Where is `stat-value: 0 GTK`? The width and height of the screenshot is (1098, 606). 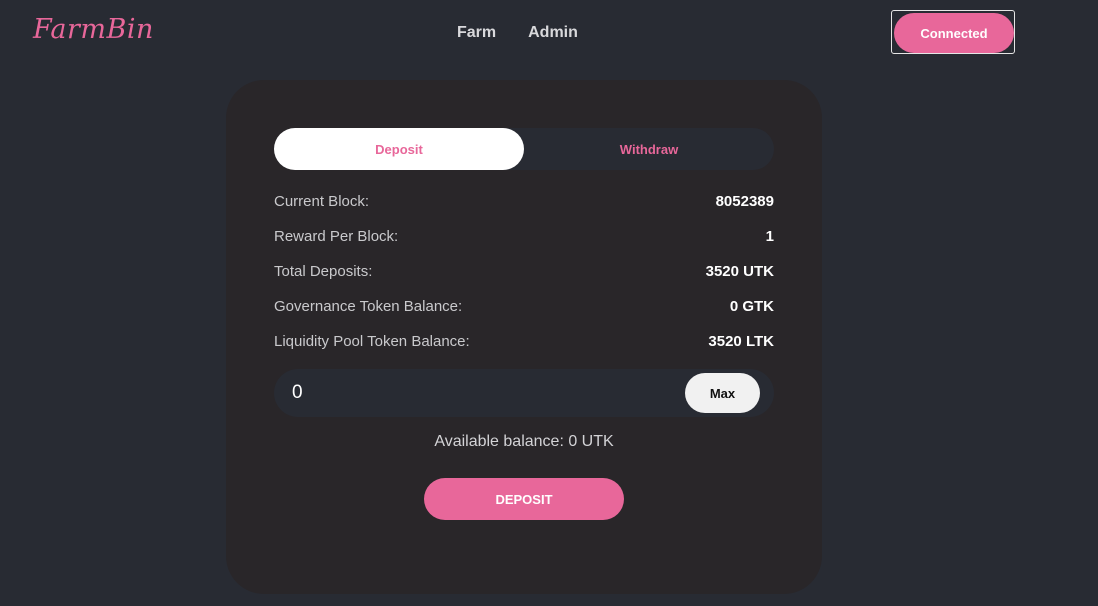
stat-value: 0 GTK is located at coordinates (751, 306).